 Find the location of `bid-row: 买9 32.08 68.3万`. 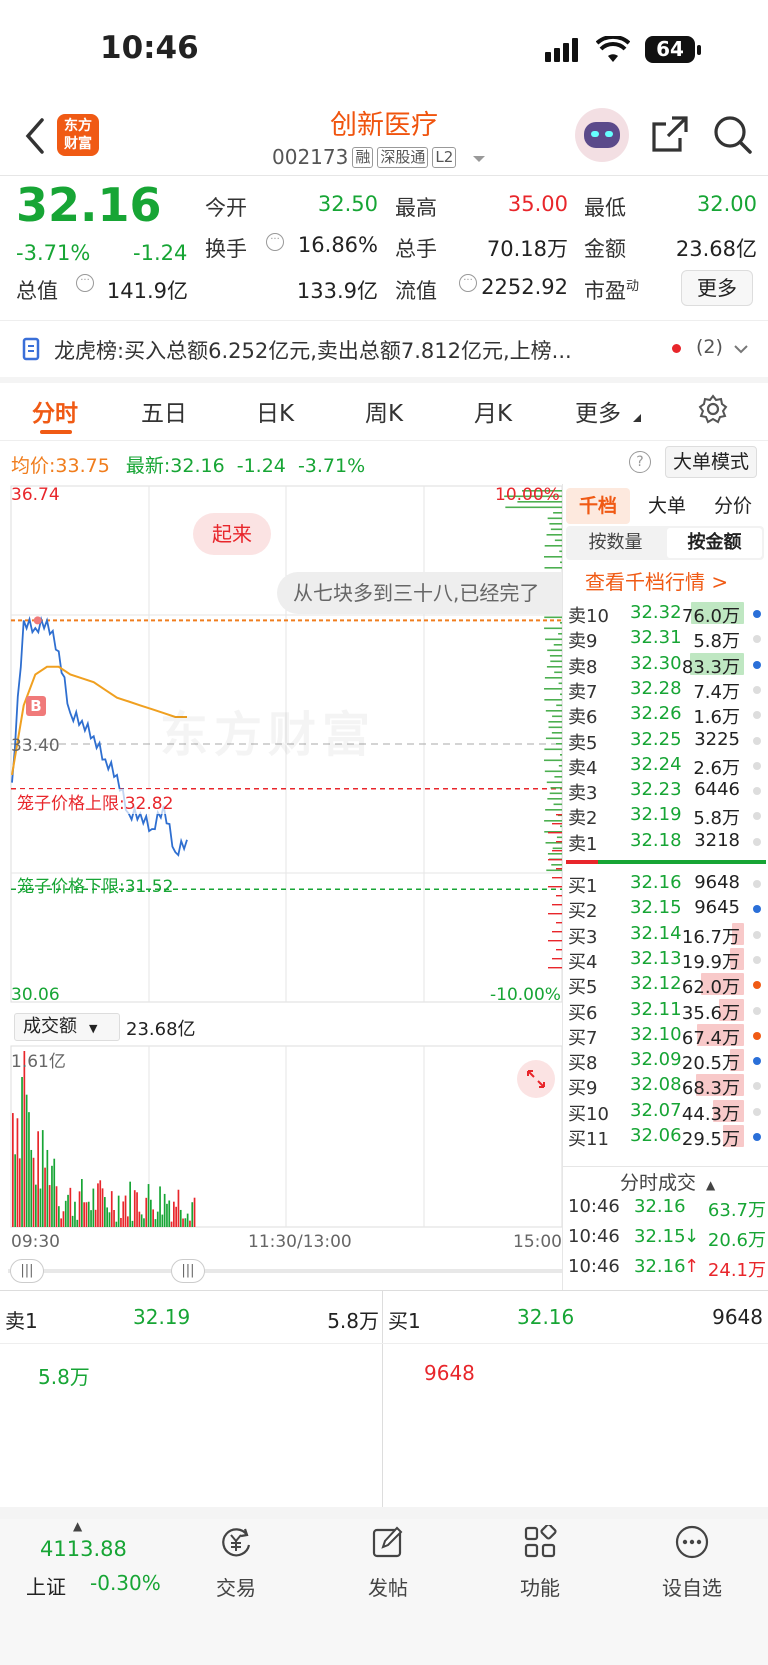

bid-row: 买9 32.08 68.3万 is located at coordinates (666, 1085).